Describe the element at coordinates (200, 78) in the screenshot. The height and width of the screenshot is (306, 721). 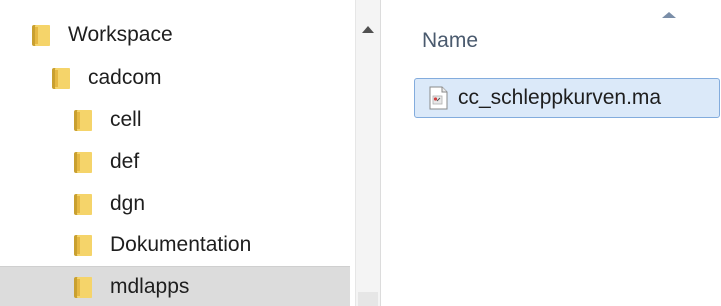
I see `tree-item-cadcom: cadcom` at that location.